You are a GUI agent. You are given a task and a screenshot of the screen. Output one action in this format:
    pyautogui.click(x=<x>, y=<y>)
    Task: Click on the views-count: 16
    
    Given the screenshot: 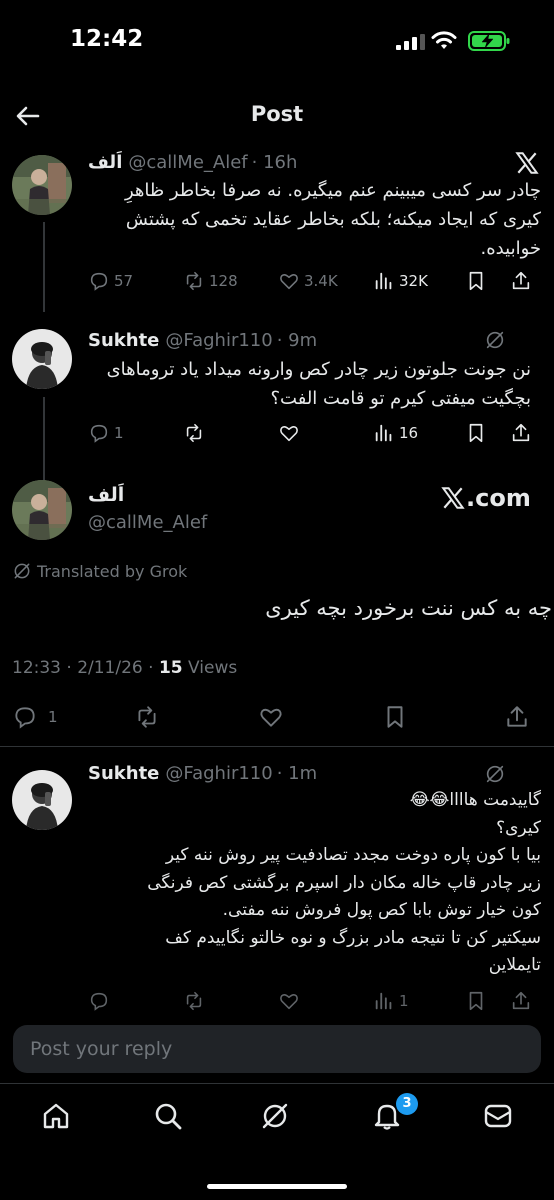 What is the action you would take?
    pyautogui.click(x=409, y=433)
    